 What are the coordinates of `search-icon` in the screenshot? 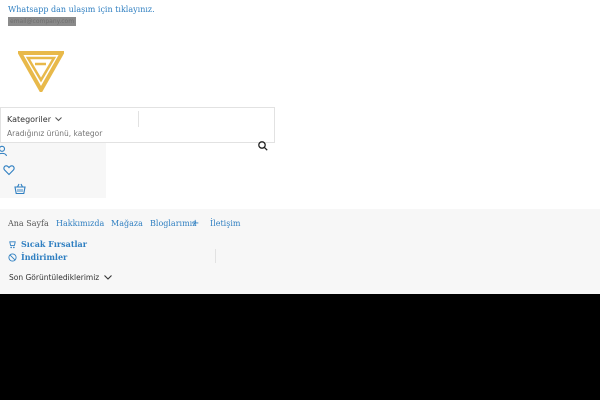 It's located at (263, 146).